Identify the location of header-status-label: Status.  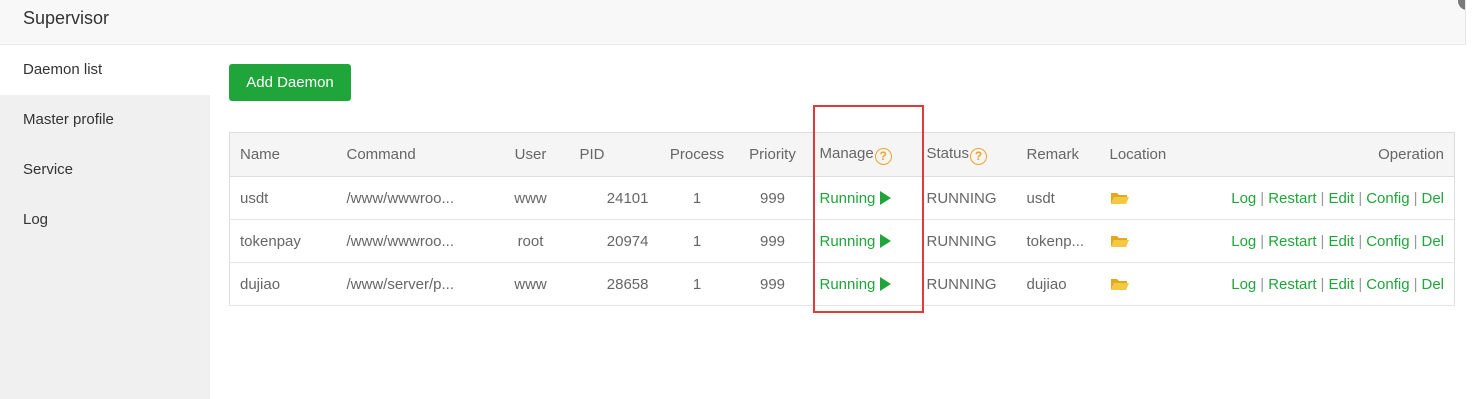
(948, 153).